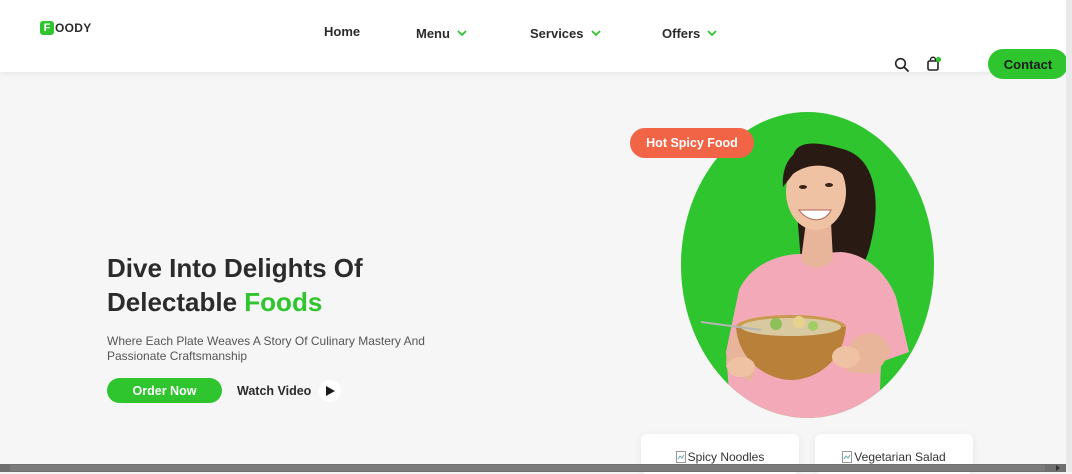 Image resolution: width=1072 pixels, height=474 pixels. I want to click on contact-button: Contact, so click(1028, 64).